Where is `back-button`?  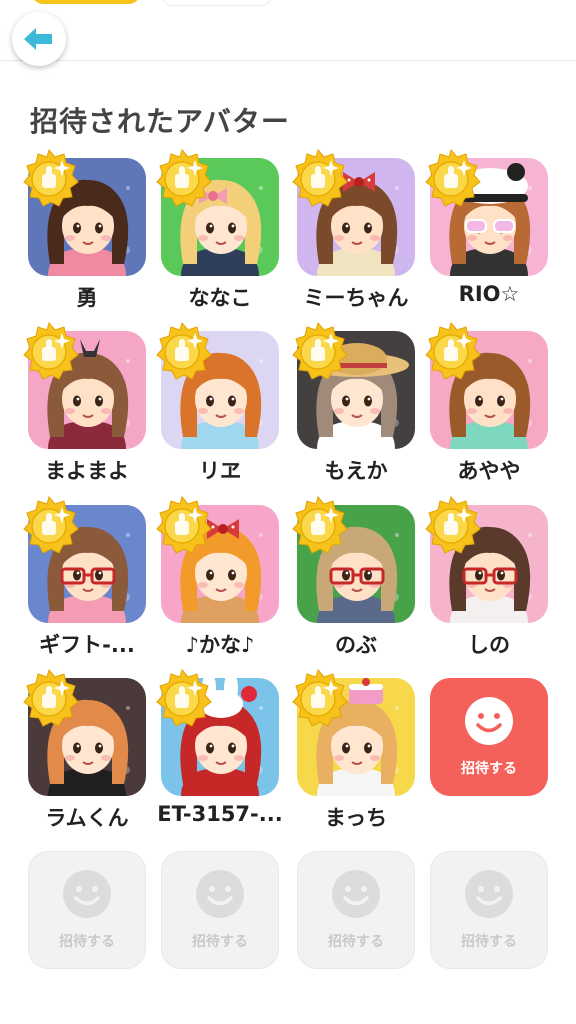 back-button is located at coordinates (39, 39).